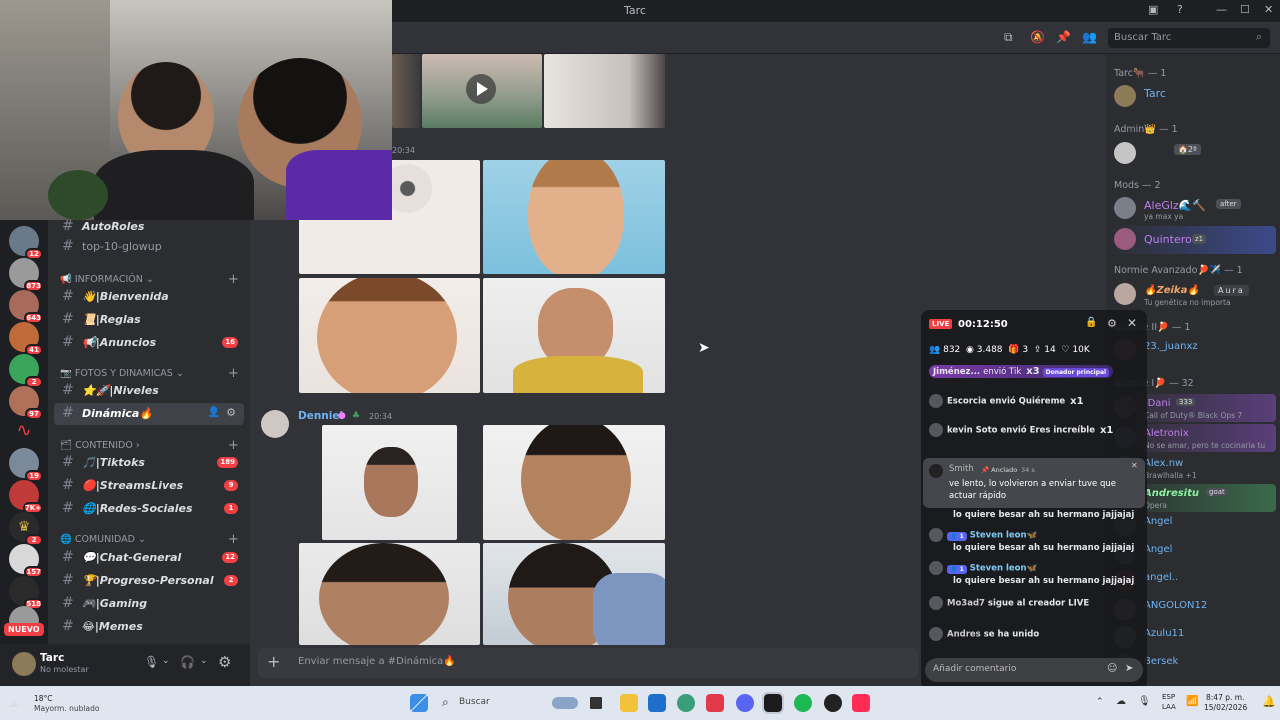 The width and height of the screenshot is (1280, 720). Describe the element at coordinates (1193, 240) in the screenshot. I see `member-item: Quintero z1` at that location.